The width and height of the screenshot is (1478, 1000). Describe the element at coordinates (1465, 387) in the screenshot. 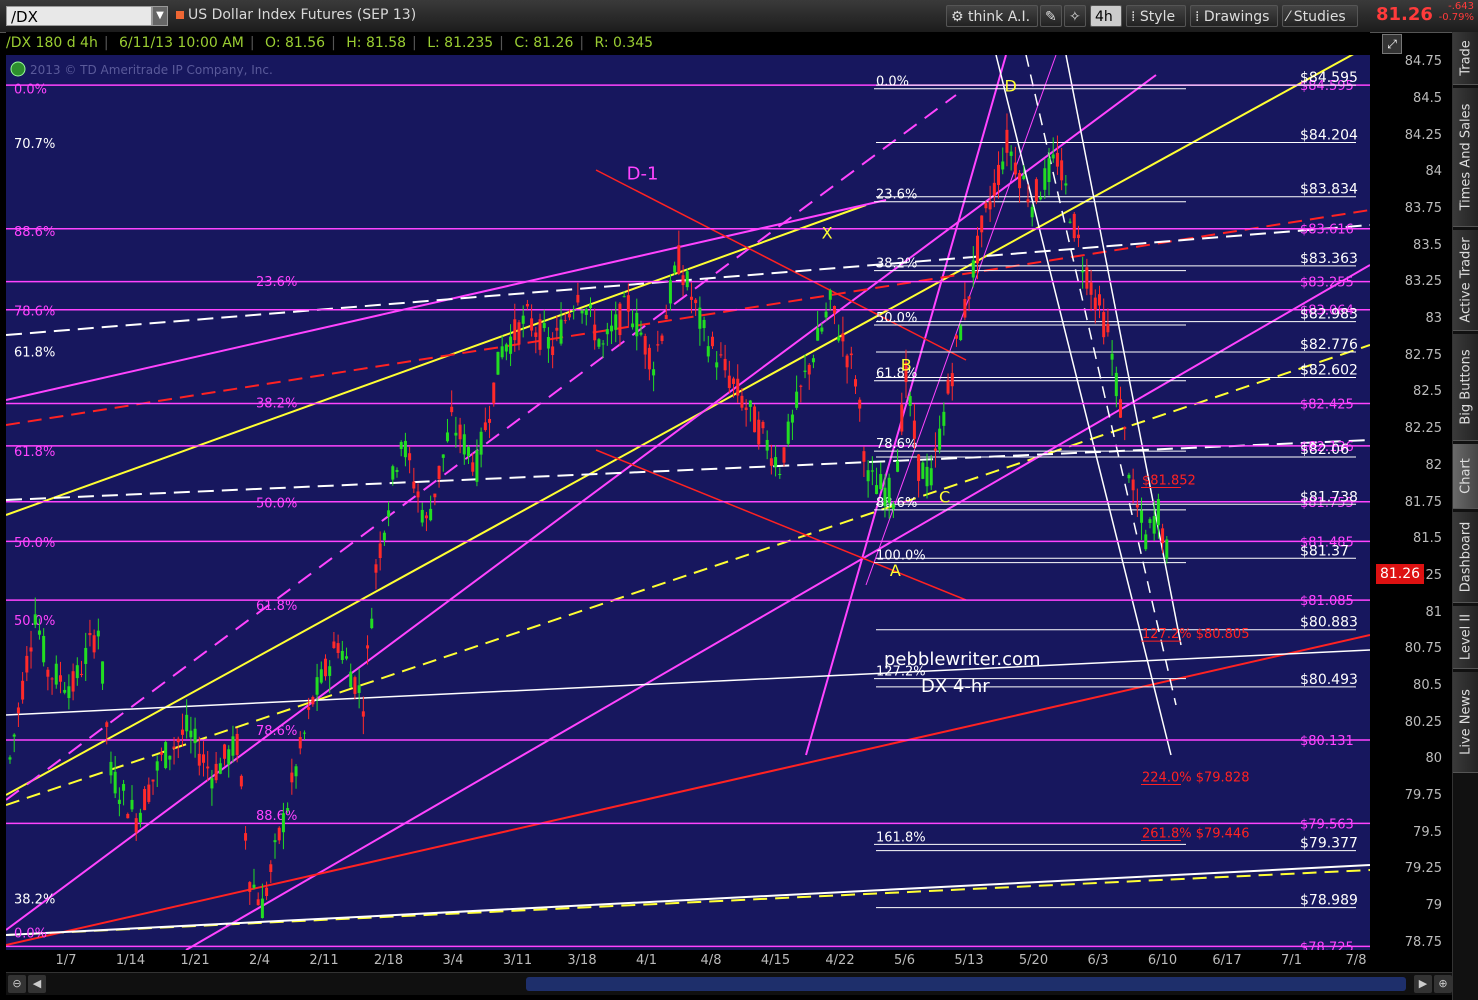

I see `sidebar-tab-big-buttons: Big Buttons` at that location.